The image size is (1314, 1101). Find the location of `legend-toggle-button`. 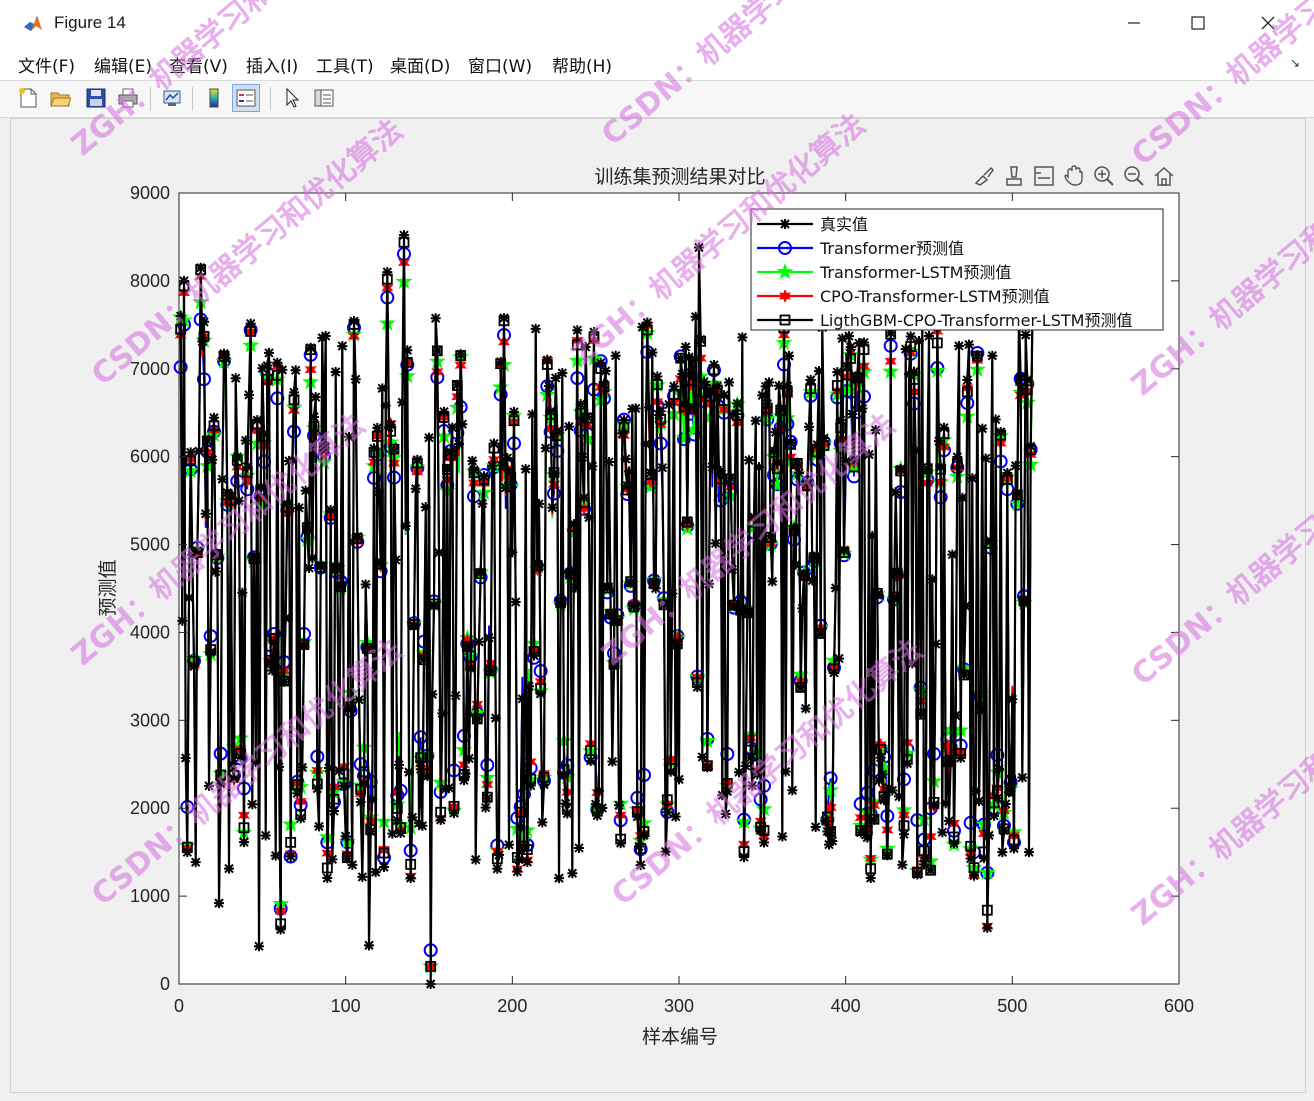

legend-toggle-button is located at coordinates (1043, 176).